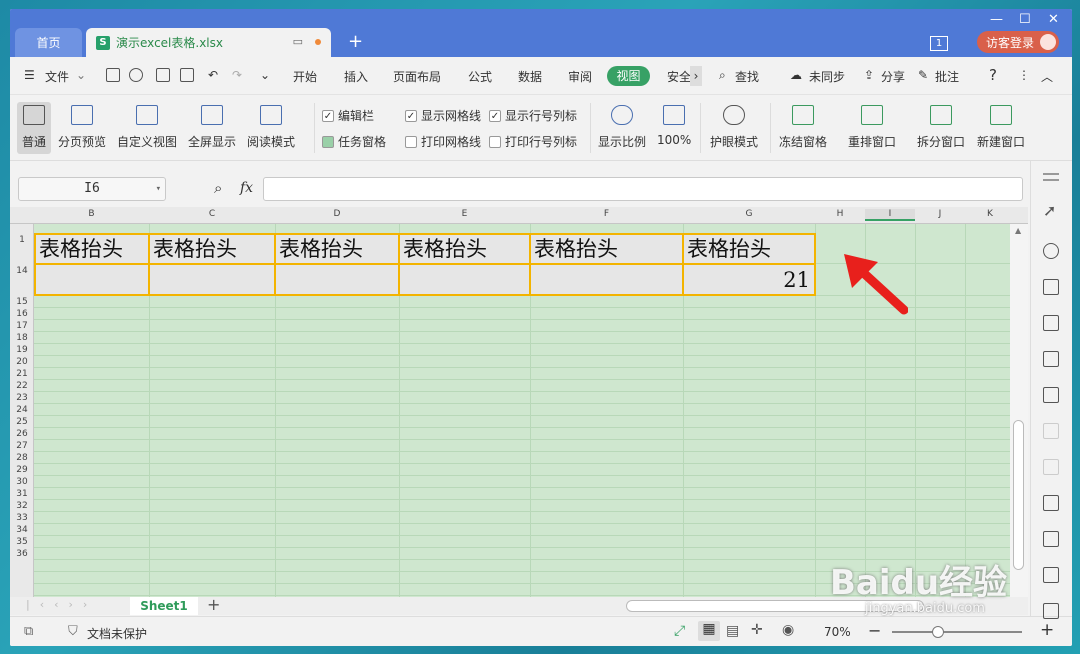 This screenshot has width=1080, height=654. Describe the element at coordinates (622, 127) in the screenshot. I see `zoom-ratio-button: 显示比例` at that location.